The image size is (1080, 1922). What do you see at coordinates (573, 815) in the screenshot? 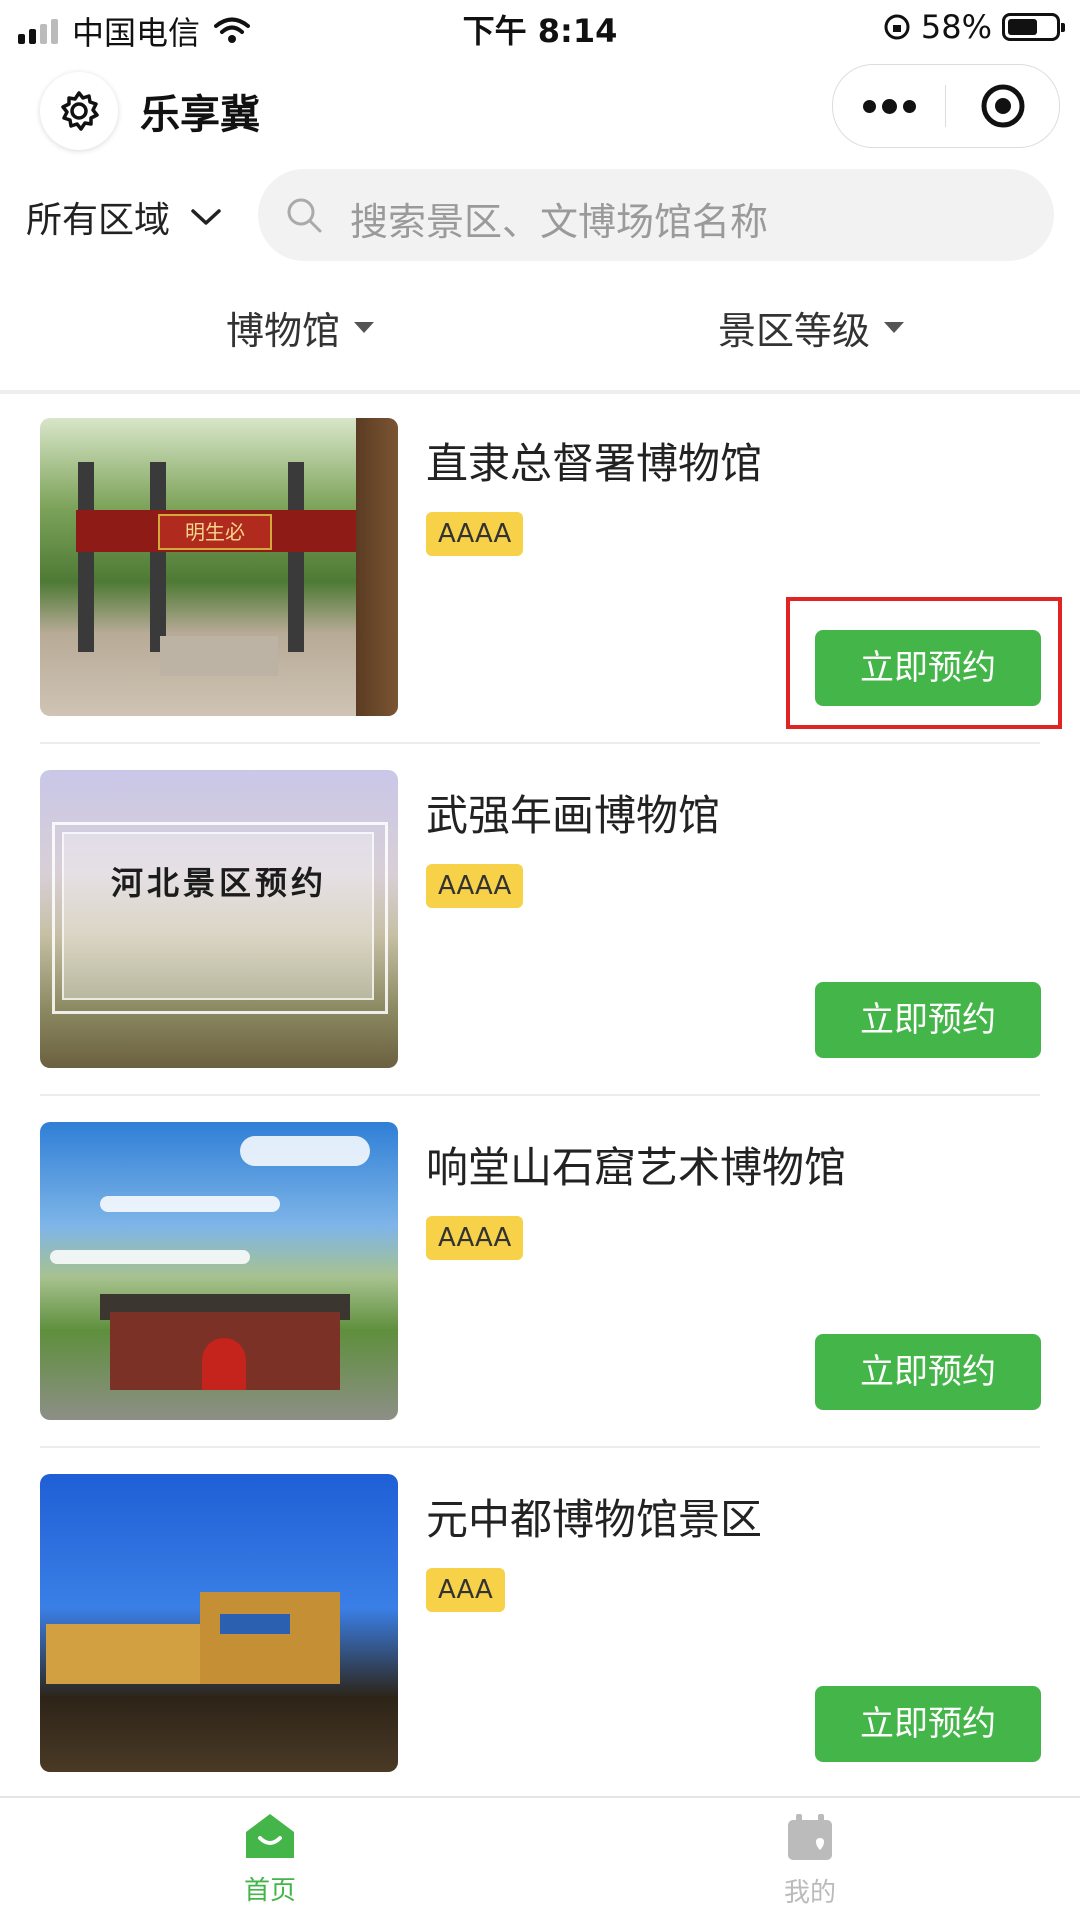
I see `venue-name: 武强年画博物馆` at bounding box center [573, 815].